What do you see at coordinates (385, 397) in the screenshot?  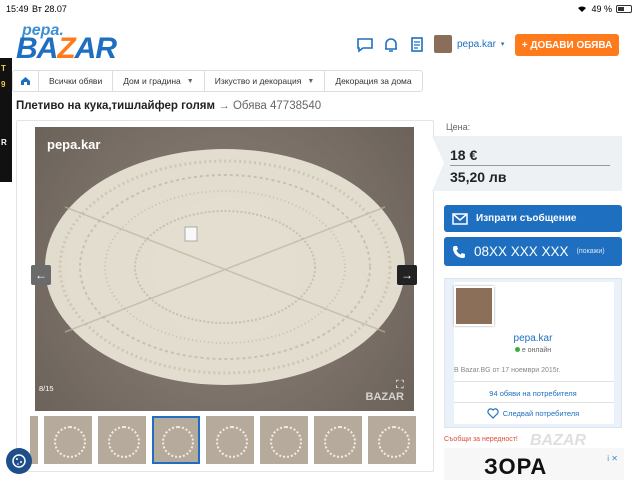 I see `photo-watermark-logo: BAZAR` at bounding box center [385, 397].